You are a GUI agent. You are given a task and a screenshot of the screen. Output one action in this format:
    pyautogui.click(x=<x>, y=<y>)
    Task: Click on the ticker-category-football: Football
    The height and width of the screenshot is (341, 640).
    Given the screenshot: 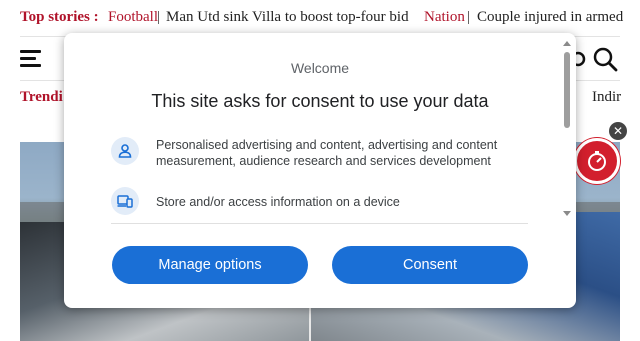 What is the action you would take?
    pyautogui.click(x=133, y=17)
    